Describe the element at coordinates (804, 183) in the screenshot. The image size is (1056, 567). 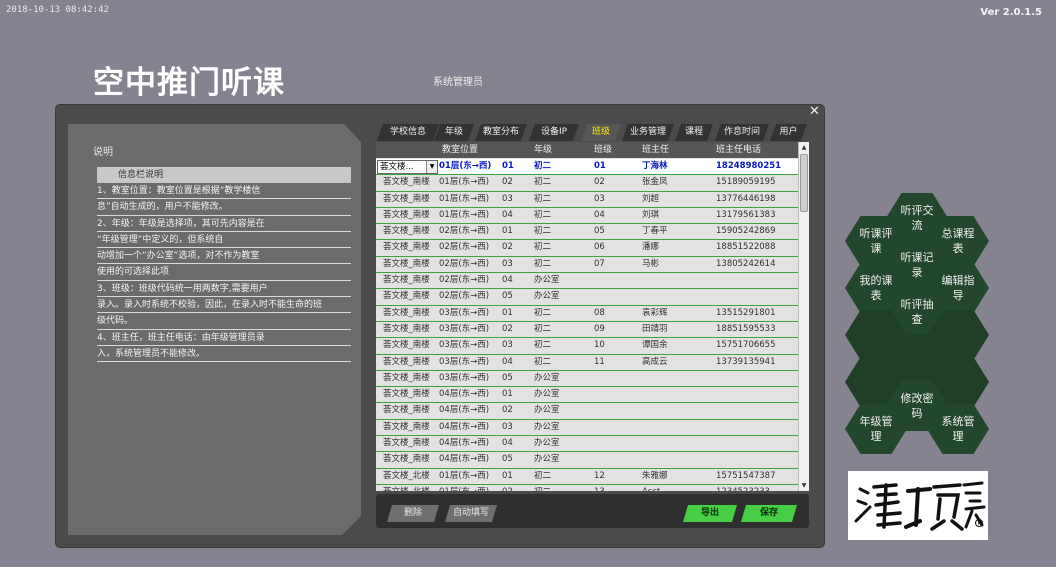
I see `scroll-thumb` at that location.